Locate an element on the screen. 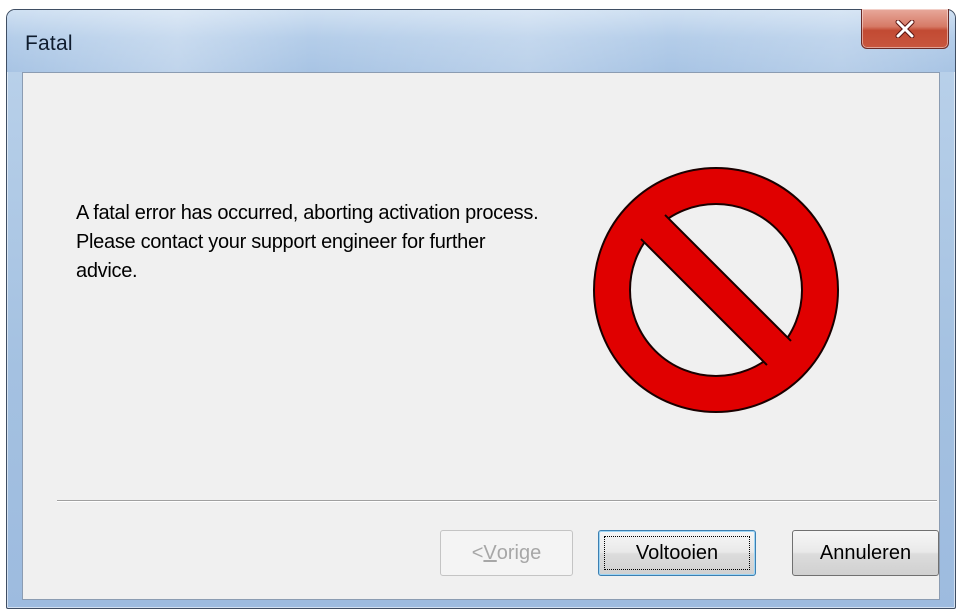  cancel-button-label: Annuleren is located at coordinates (865, 552).